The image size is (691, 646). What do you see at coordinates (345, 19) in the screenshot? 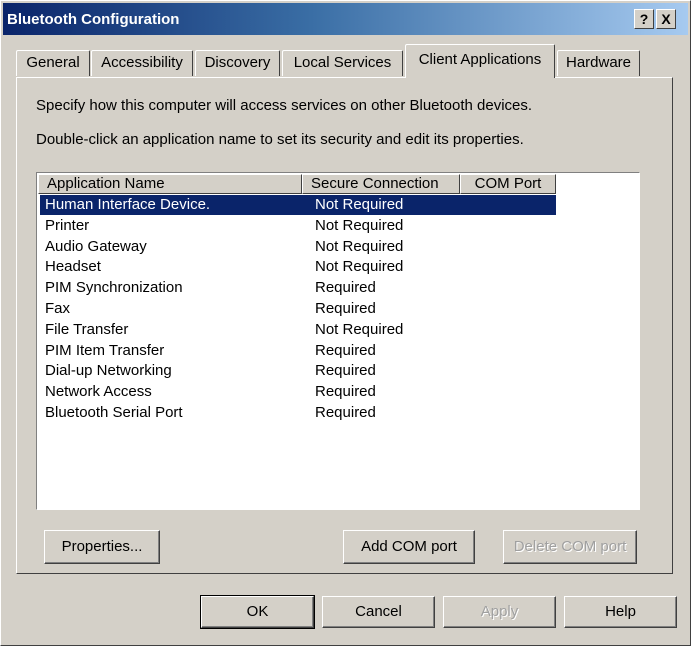
I see `title-bar: Bluetooth Configuration ? X` at bounding box center [345, 19].